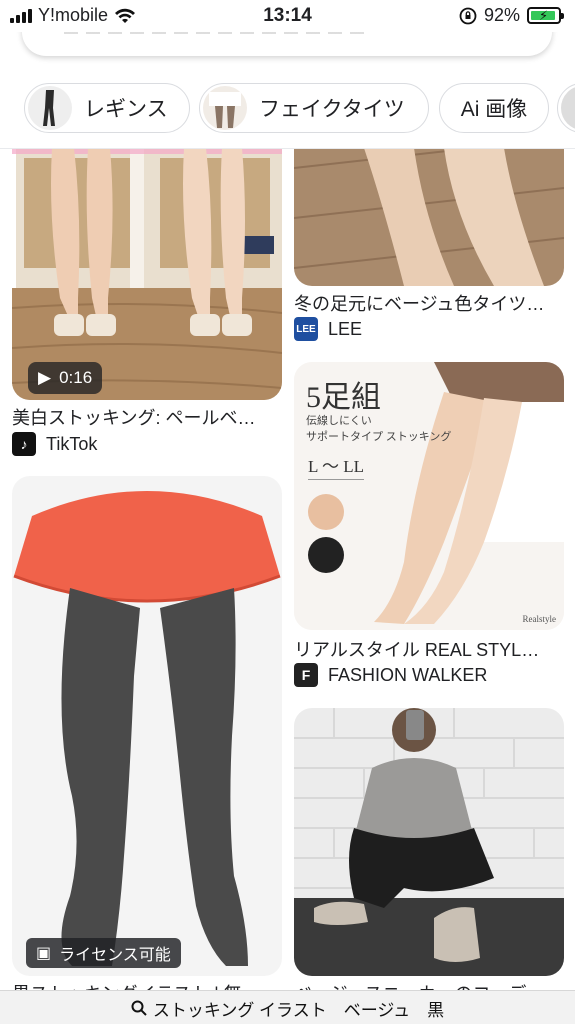 The height and width of the screenshot is (1024, 575). I want to click on related-search-chips: レギンス フェイクタイツ Ai 画像, so click(287, 111).